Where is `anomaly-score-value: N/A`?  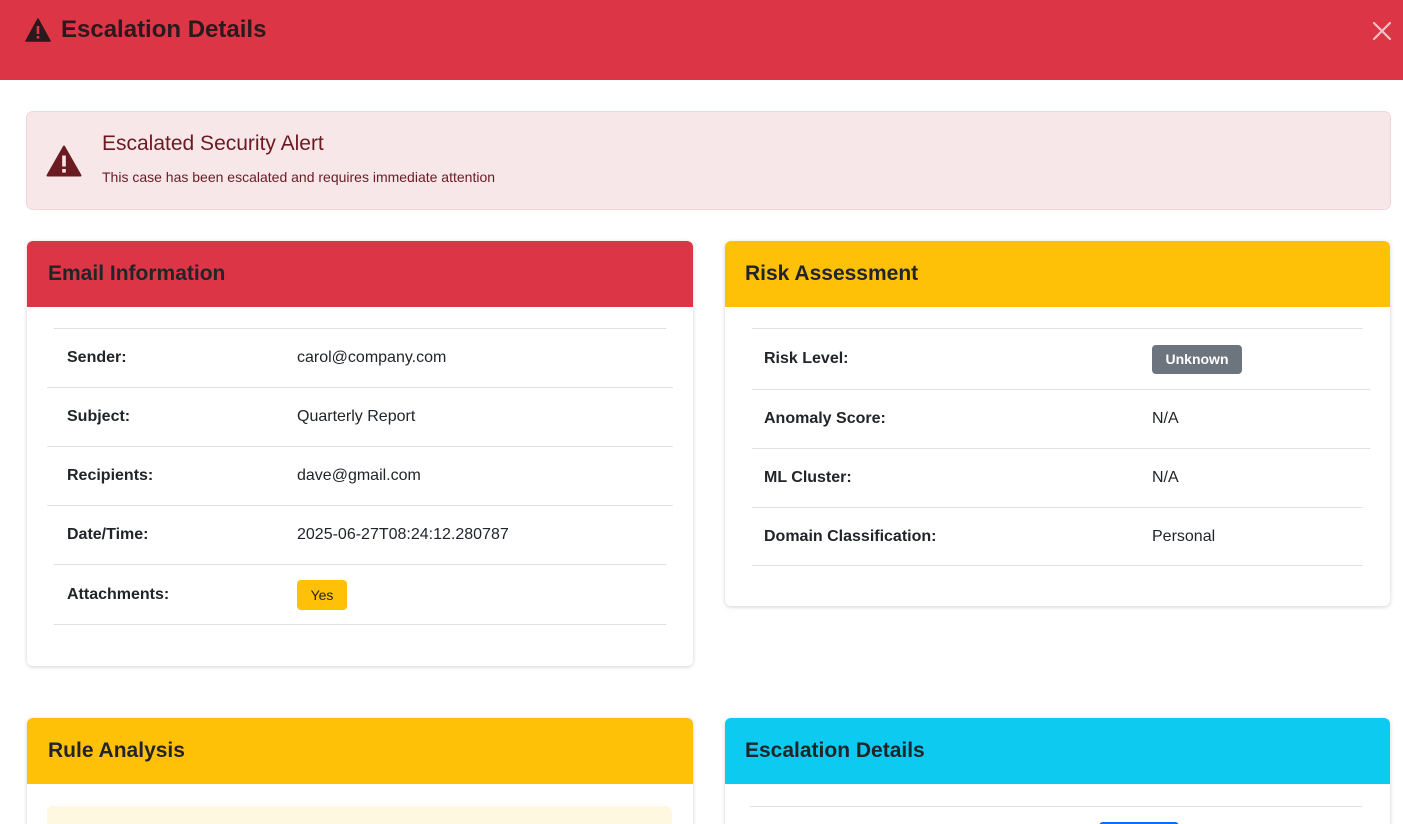 anomaly-score-value: N/A is located at coordinates (1165, 418).